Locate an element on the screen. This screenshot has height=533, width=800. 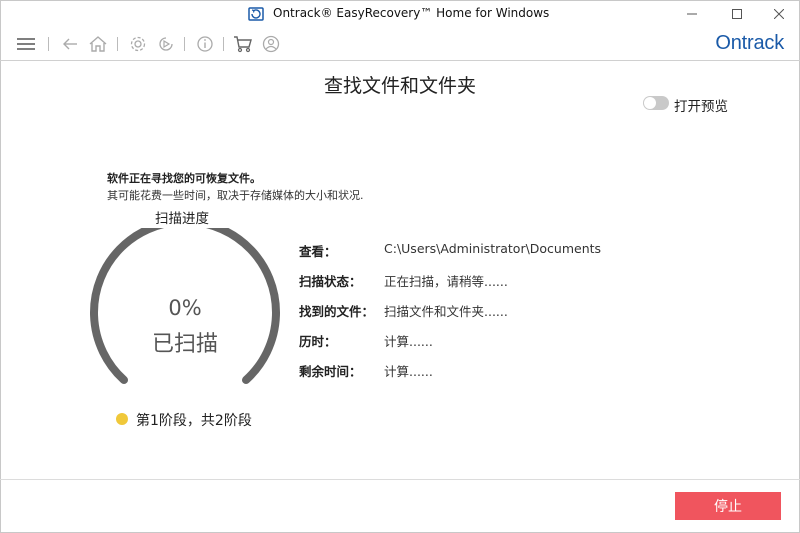
preview-toggle is located at coordinates (656, 103).